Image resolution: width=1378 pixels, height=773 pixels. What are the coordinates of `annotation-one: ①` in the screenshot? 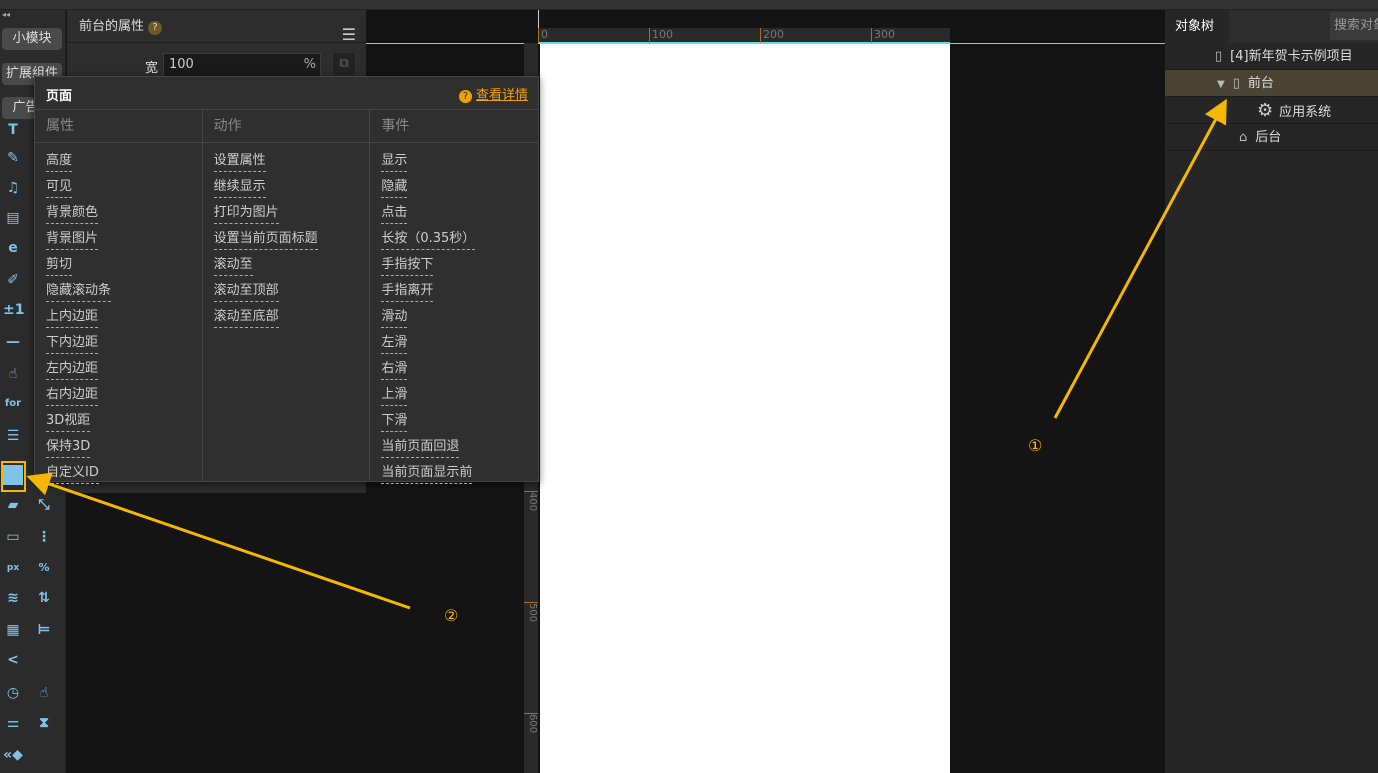 It's located at (1035, 445).